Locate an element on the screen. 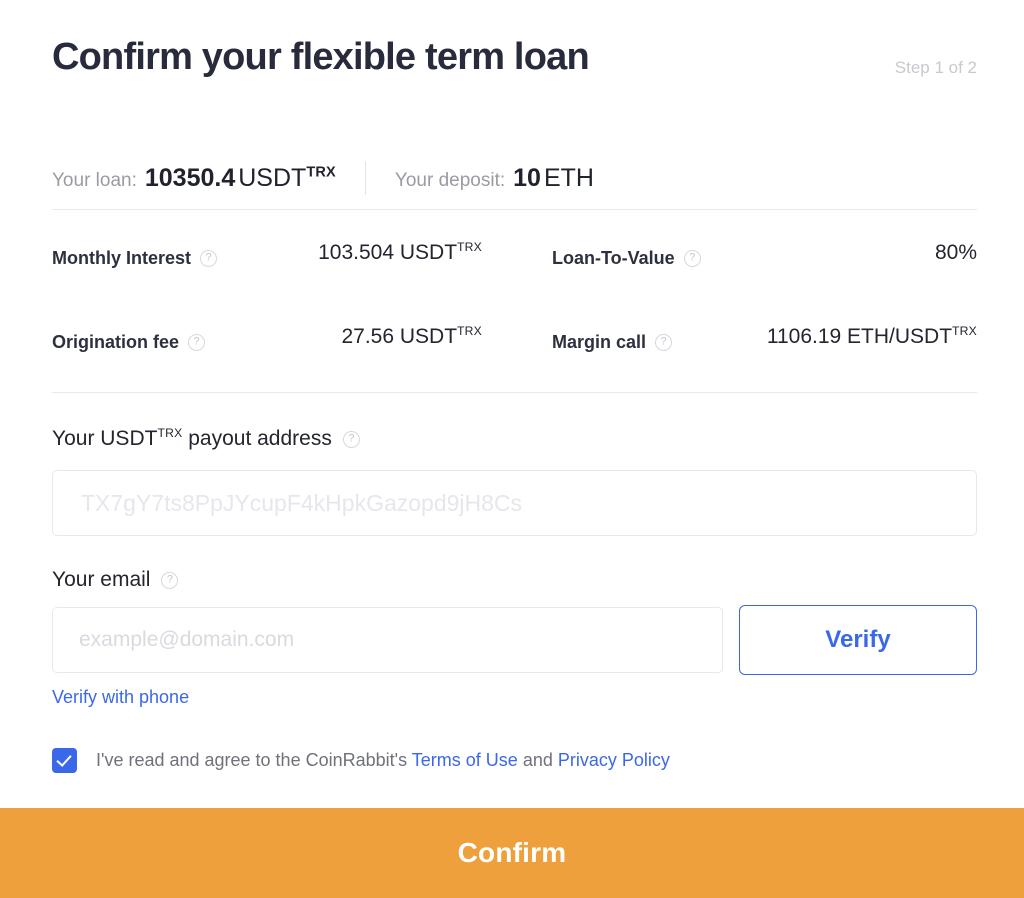 This screenshot has height=898, width=1024. confirm-button: Confirm is located at coordinates (512, 853).